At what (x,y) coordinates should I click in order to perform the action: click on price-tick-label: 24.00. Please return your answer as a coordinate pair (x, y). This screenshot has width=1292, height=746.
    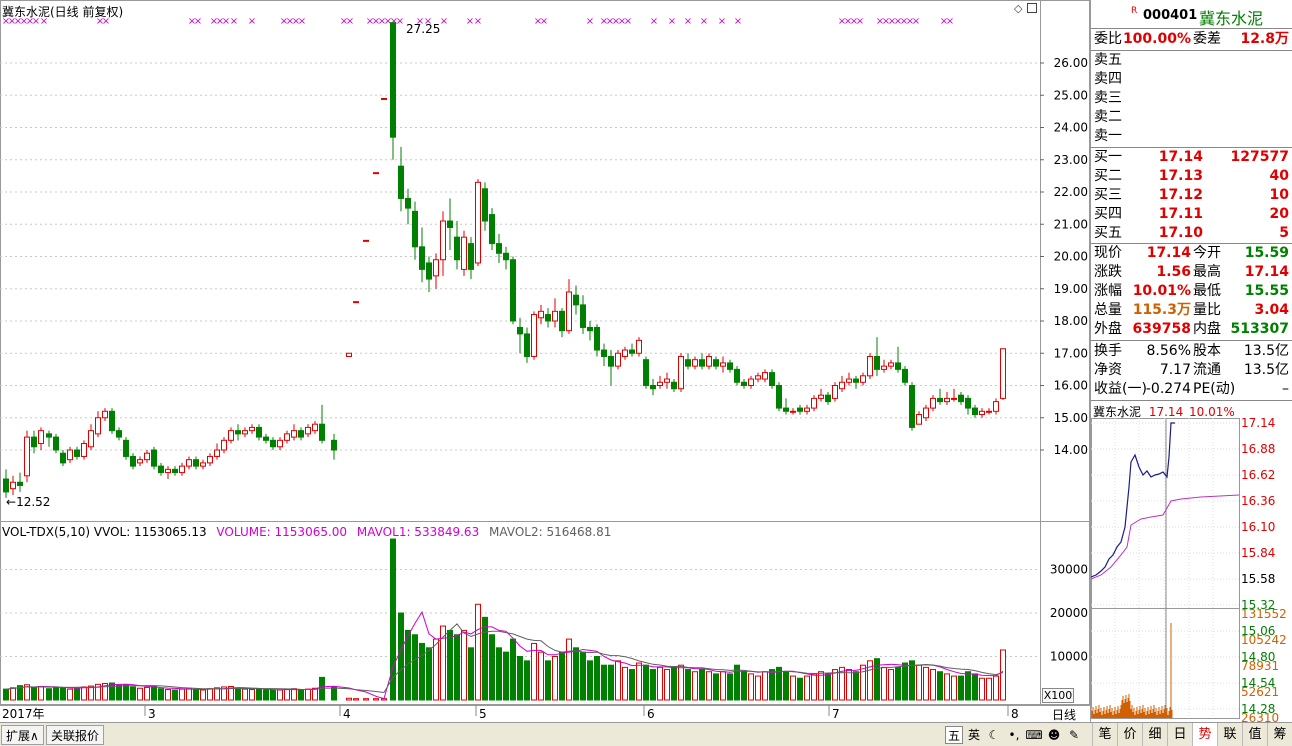
    Looking at the image, I should click on (1071, 128).